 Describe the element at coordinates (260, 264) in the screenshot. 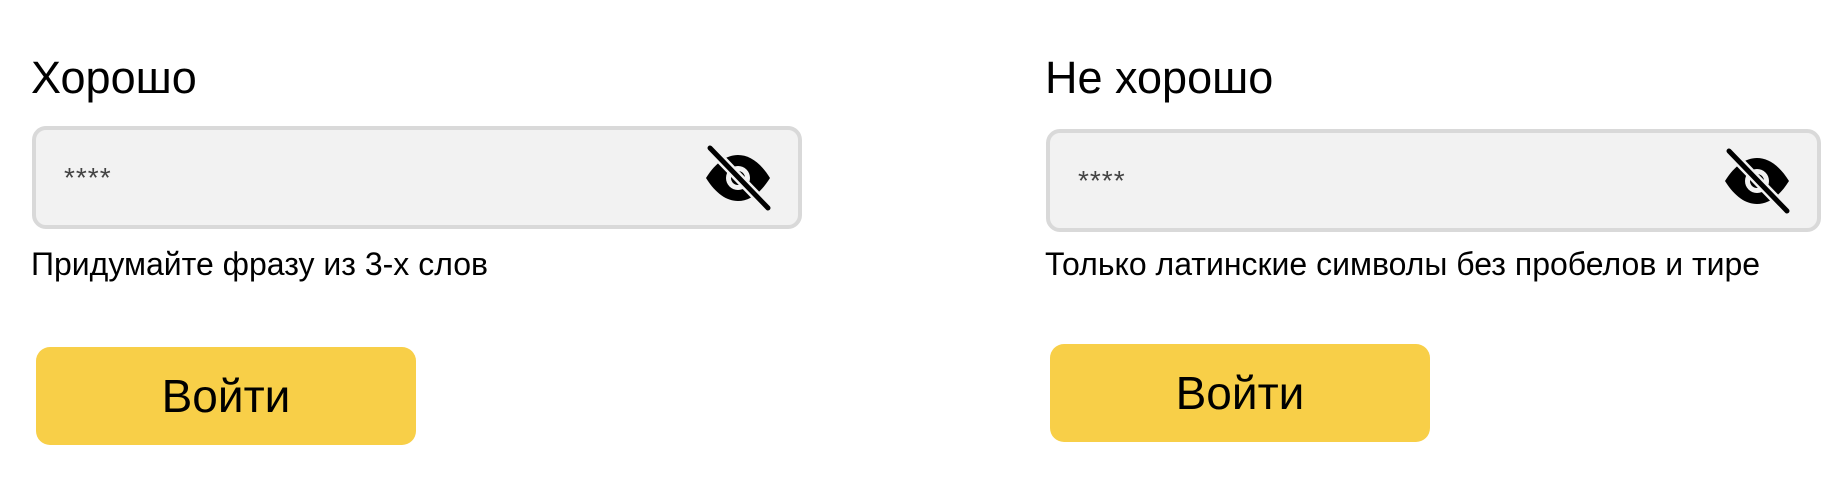

I see `password-hint: Придумайте фразу из 3-х слов` at that location.